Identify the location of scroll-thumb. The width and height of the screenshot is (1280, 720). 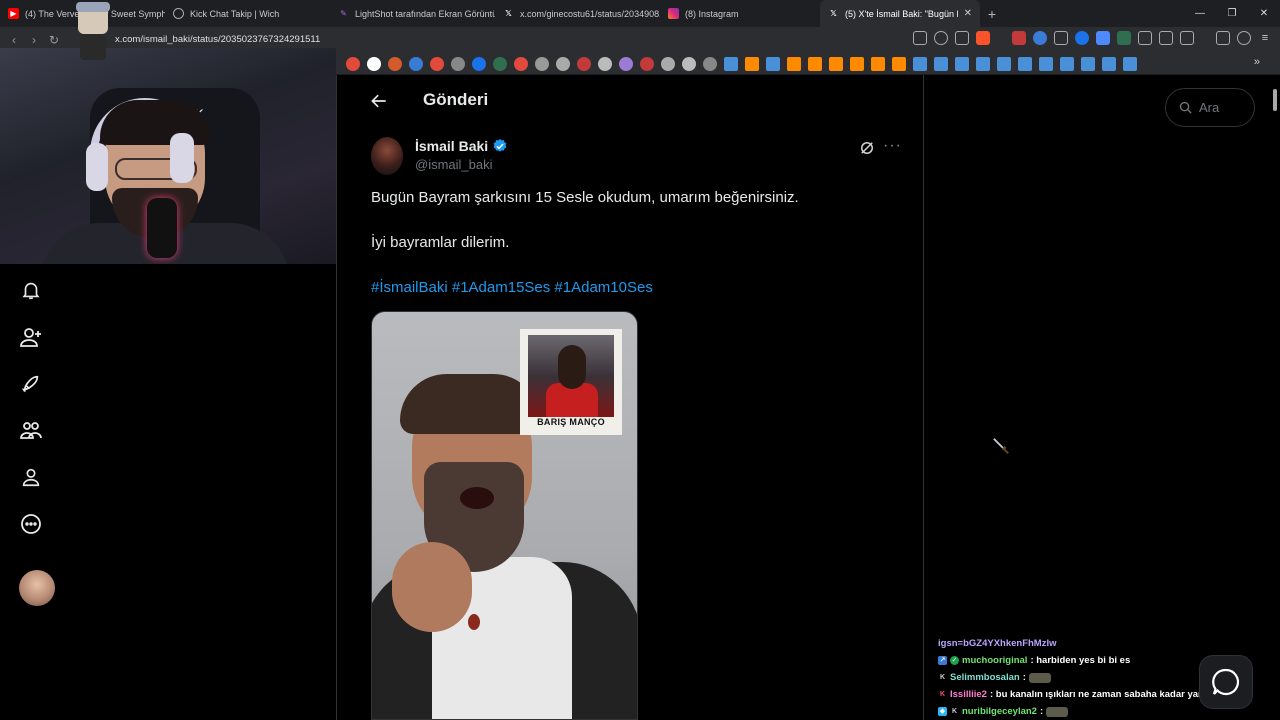
(1275, 100).